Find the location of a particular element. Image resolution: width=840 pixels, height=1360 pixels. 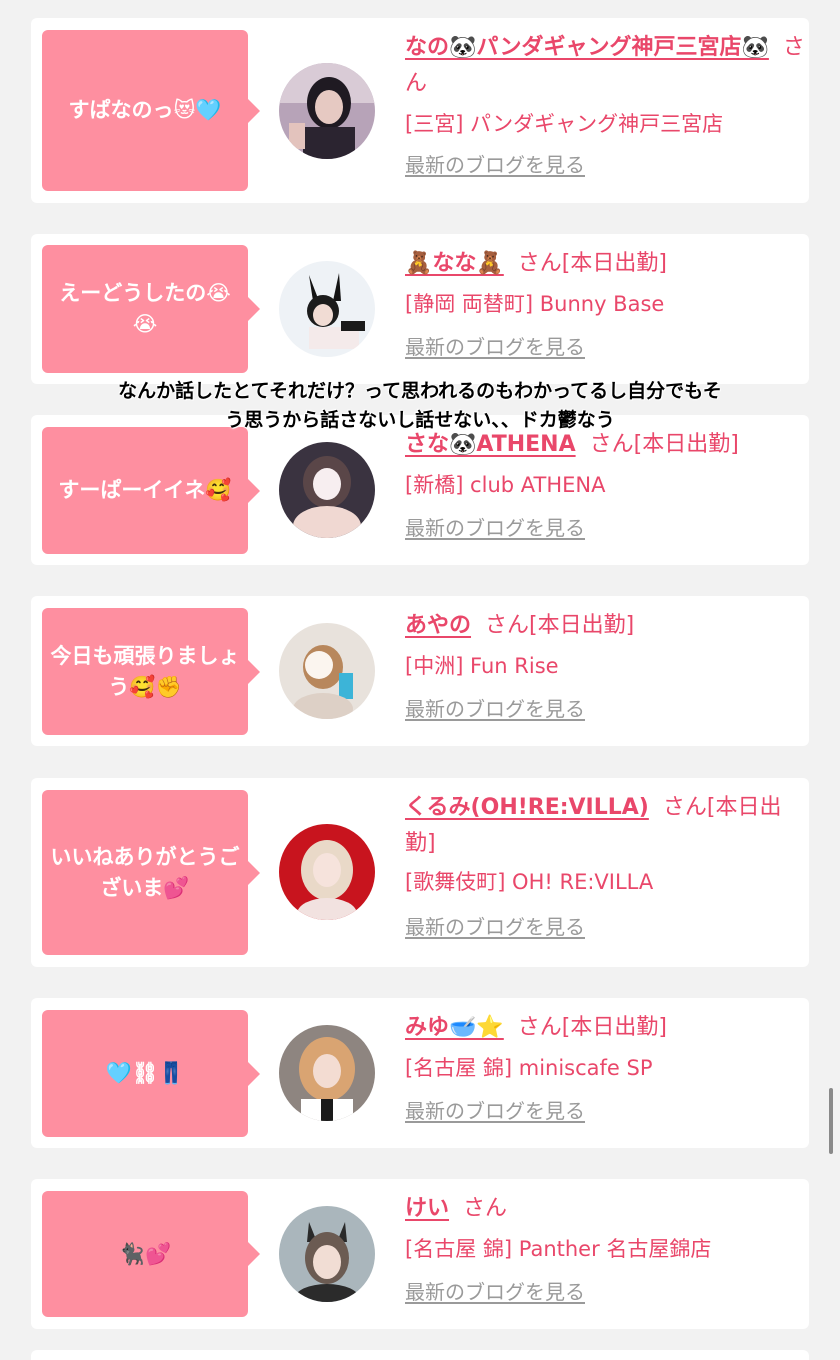

name-line: けい さん is located at coordinates (605, 1209).